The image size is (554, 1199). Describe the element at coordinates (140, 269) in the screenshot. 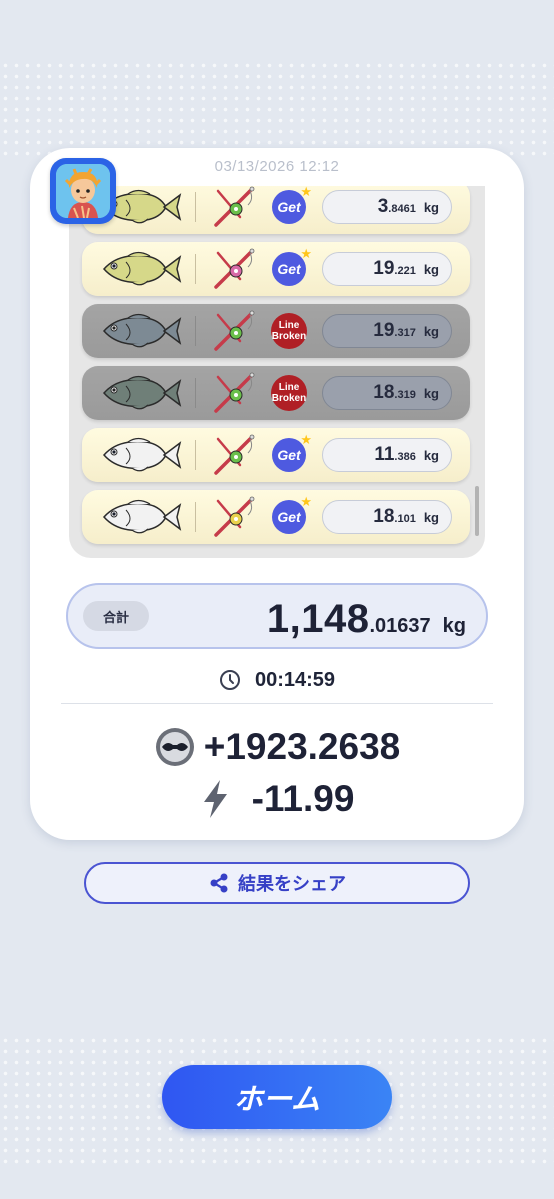

I see `bass-fish-icon` at that location.